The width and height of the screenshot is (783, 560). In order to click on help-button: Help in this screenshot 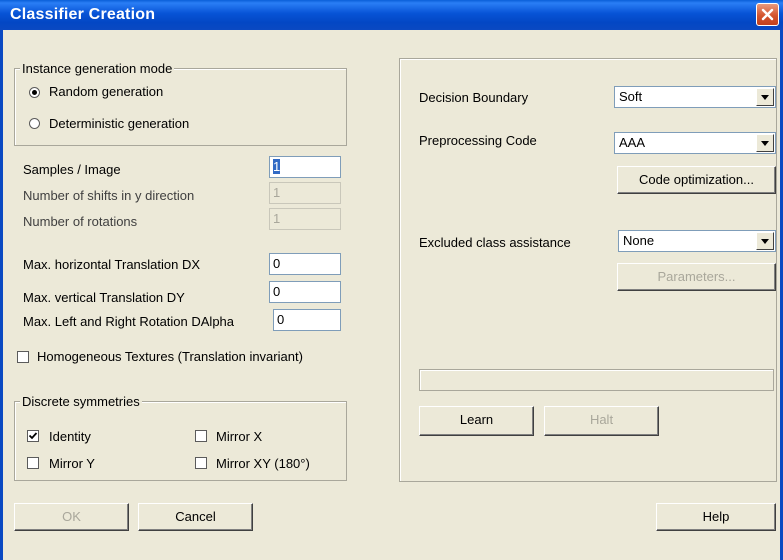, I will do `click(716, 517)`.